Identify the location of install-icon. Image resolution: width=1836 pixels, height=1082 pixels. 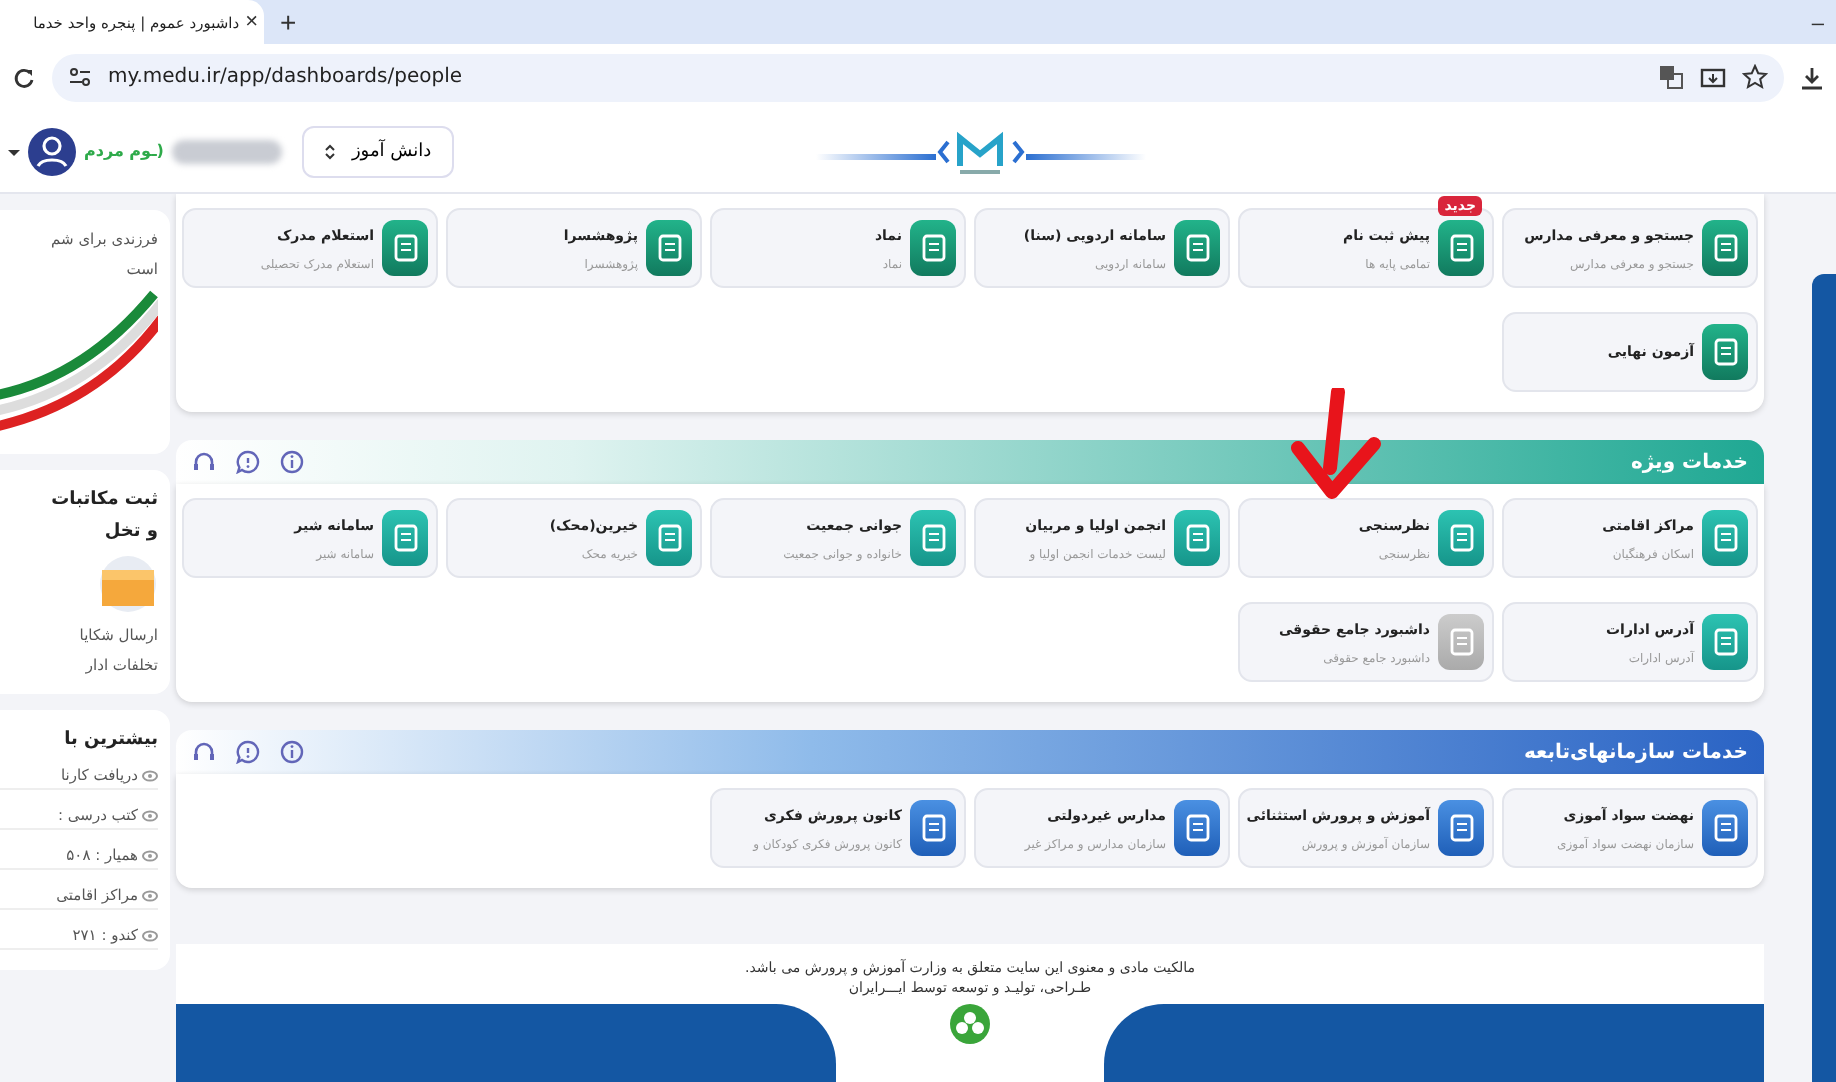
(1713, 77).